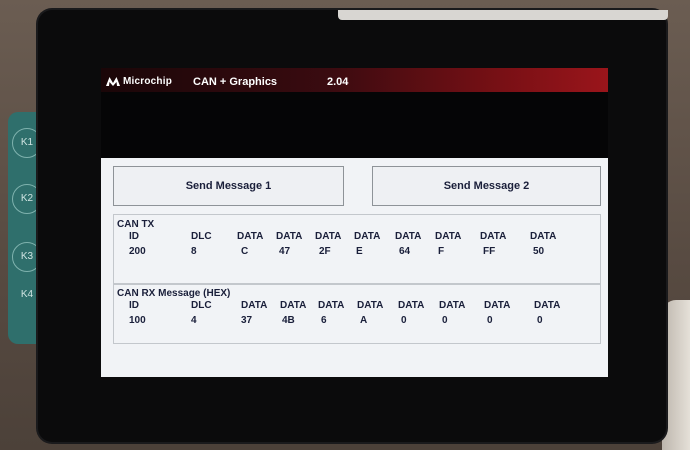 This screenshot has height=450, width=690. Describe the element at coordinates (408, 236) in the screenshot. I see `tx-header-data-4: DATA` at that location.